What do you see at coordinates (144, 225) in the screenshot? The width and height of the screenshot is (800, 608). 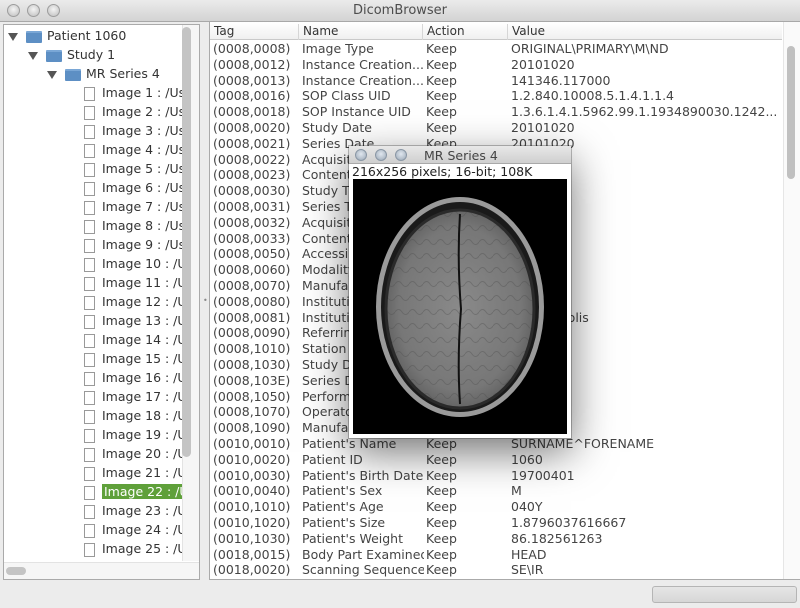 I see `tree-item-label: Image 8 : /Us` at bounding box center [144, 225].